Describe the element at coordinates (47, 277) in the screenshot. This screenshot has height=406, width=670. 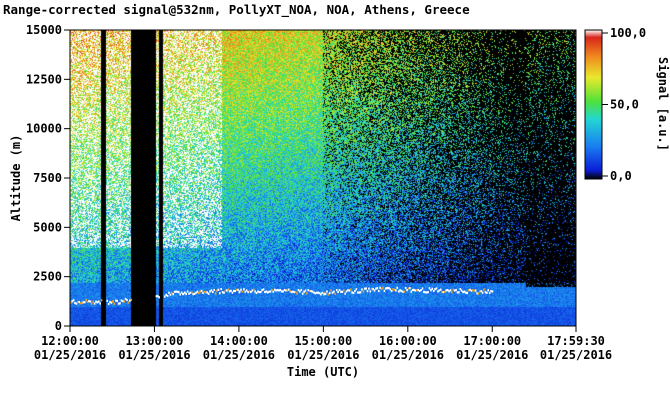
I see `y-tick-label: 2500` at that location.